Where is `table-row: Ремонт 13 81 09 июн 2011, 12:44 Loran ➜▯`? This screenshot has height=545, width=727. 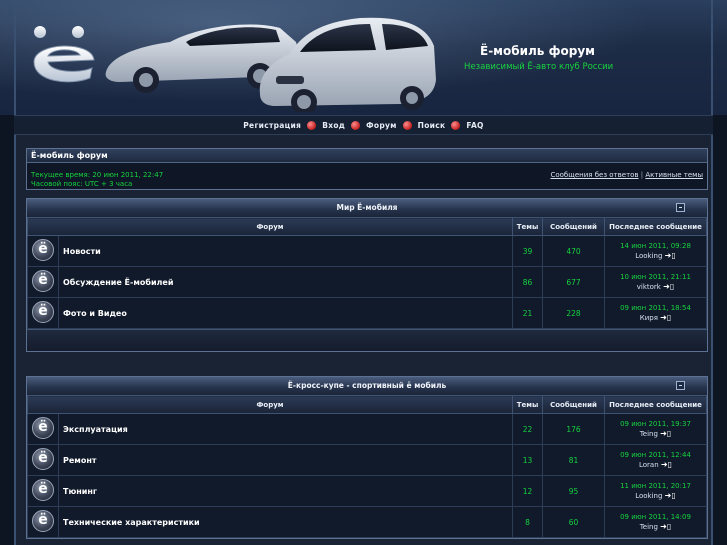 table-row: Ремонт 13 81 09 июн 2011, 12:44 Loran ➜▯ is located at coordinates (367, 460).